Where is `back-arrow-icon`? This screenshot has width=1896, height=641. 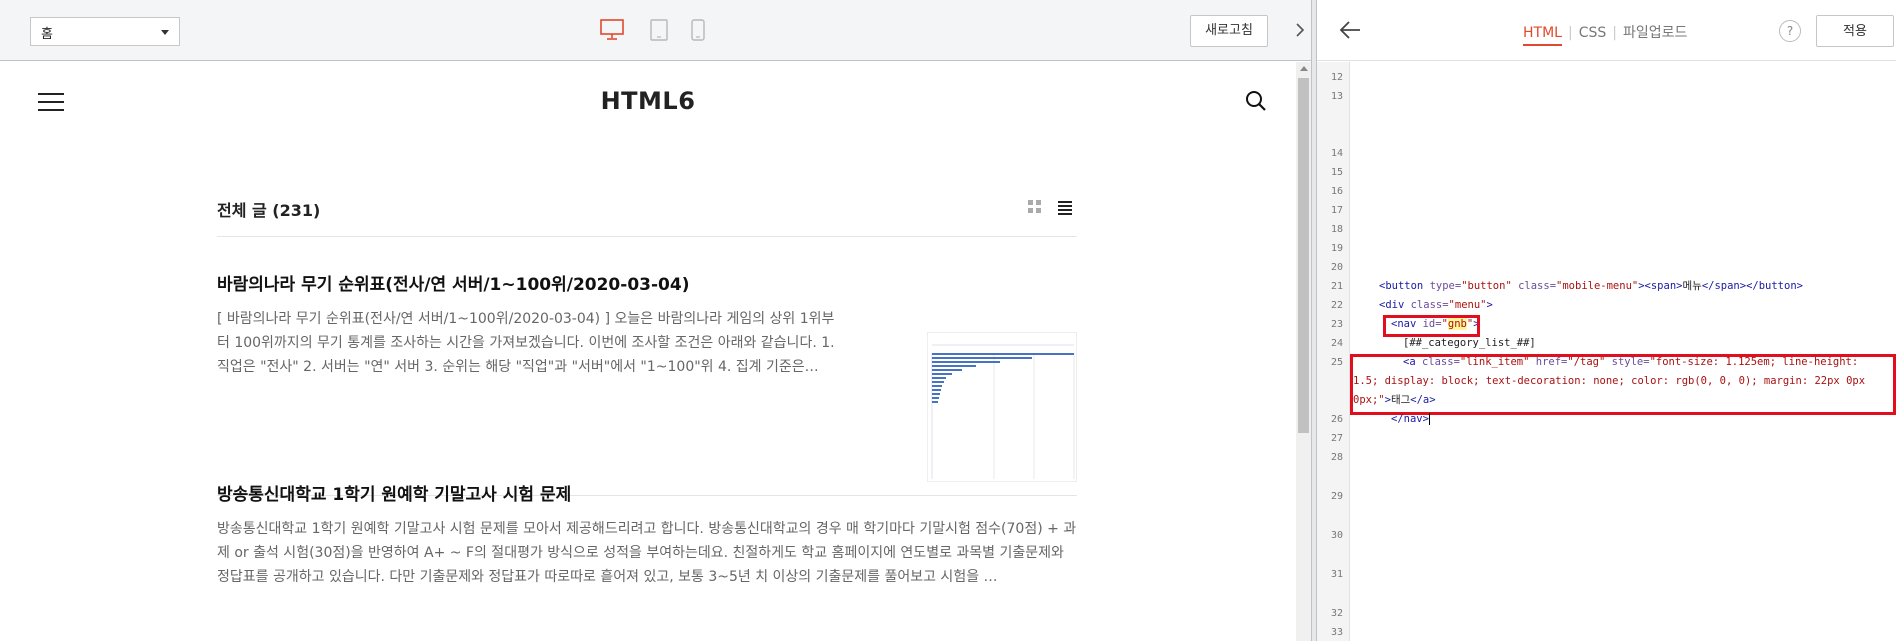
back-arrow-icon is located at coordinates (1350, 30).